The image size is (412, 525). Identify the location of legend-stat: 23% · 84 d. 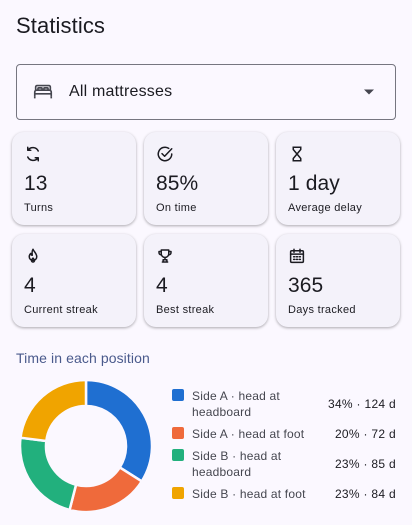
(365, 494).